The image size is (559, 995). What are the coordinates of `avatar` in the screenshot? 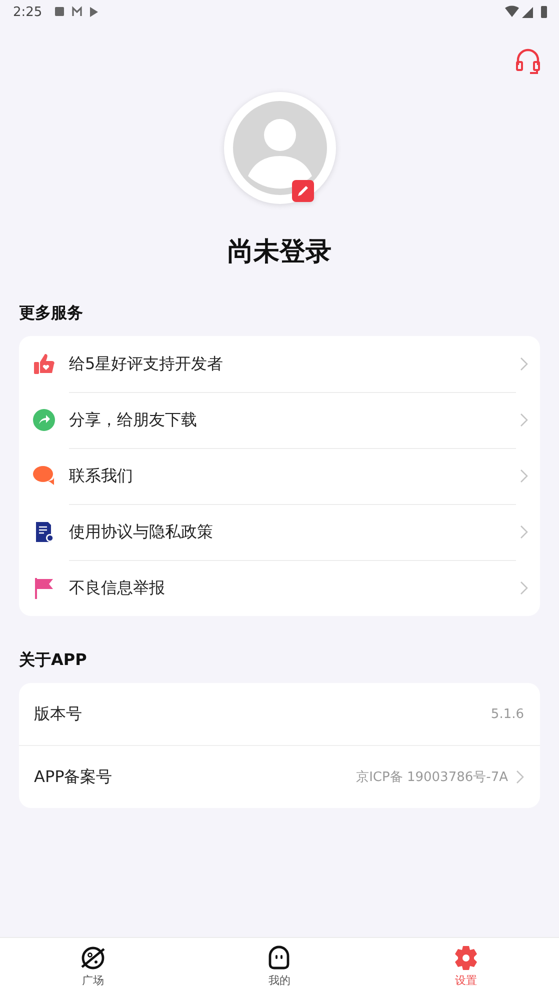 It's located at (280, 148).